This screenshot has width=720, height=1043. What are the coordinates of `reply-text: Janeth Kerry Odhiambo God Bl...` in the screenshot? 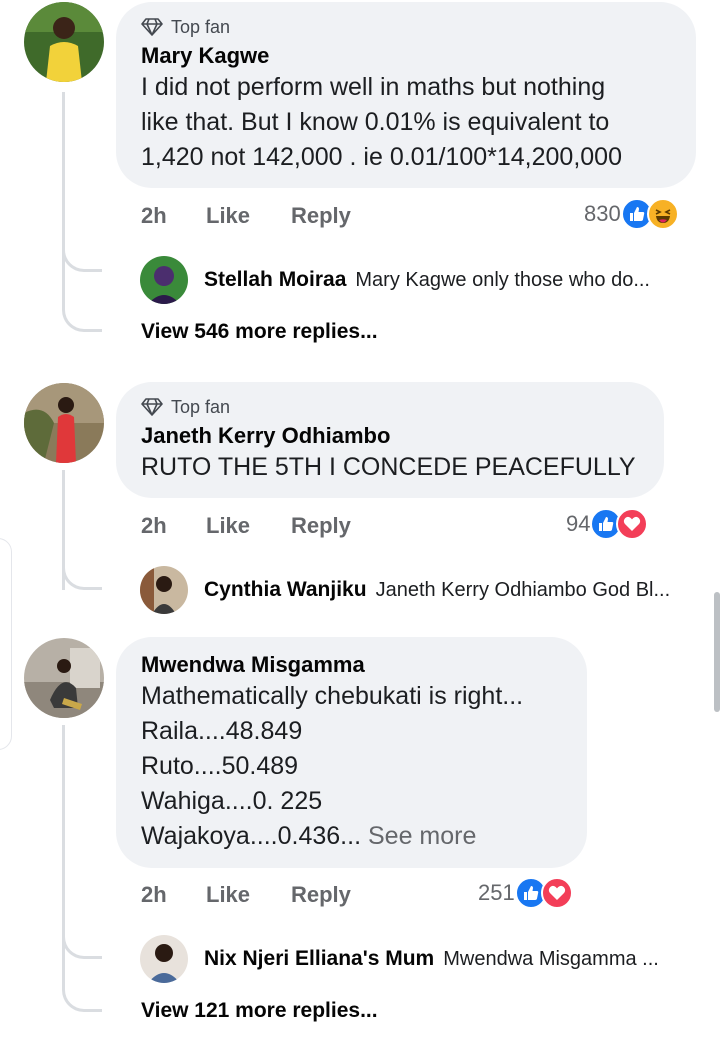 It's located at (523, 589).